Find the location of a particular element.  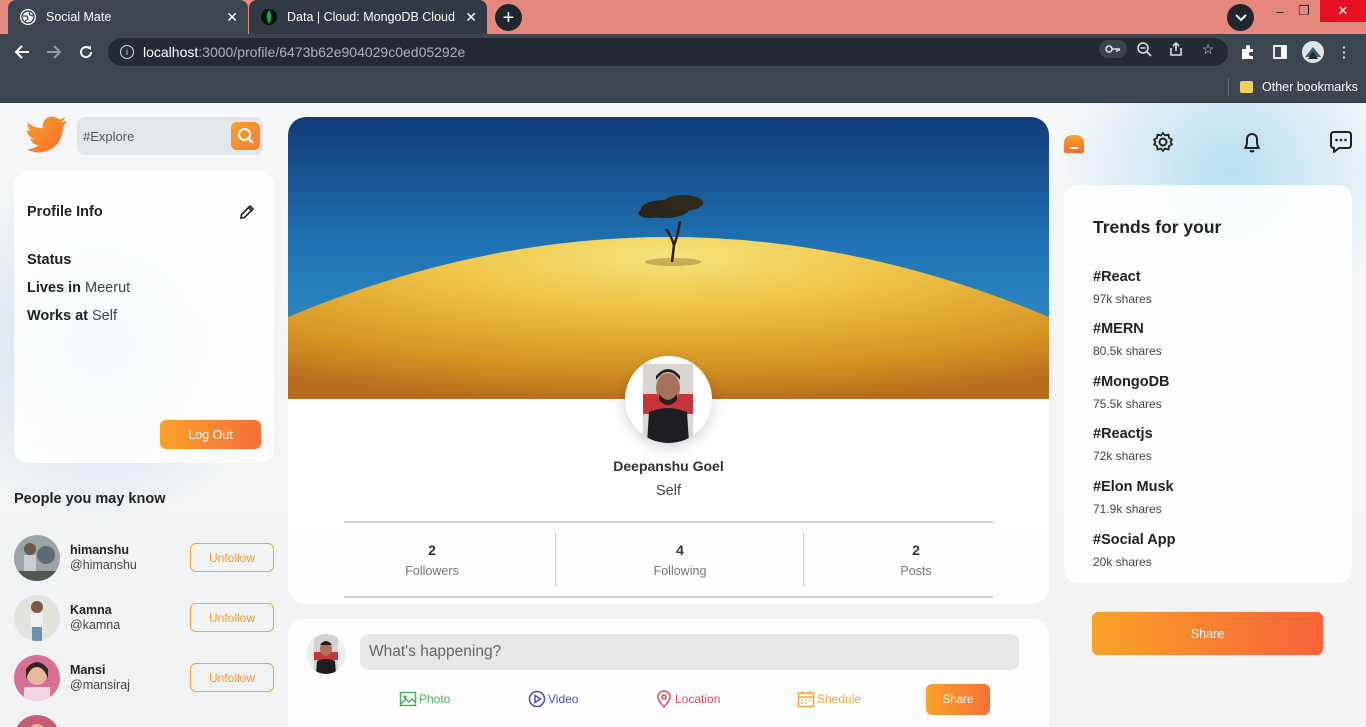

menu-dots-icon: ⋮ is located at coordinates (1344, 52).